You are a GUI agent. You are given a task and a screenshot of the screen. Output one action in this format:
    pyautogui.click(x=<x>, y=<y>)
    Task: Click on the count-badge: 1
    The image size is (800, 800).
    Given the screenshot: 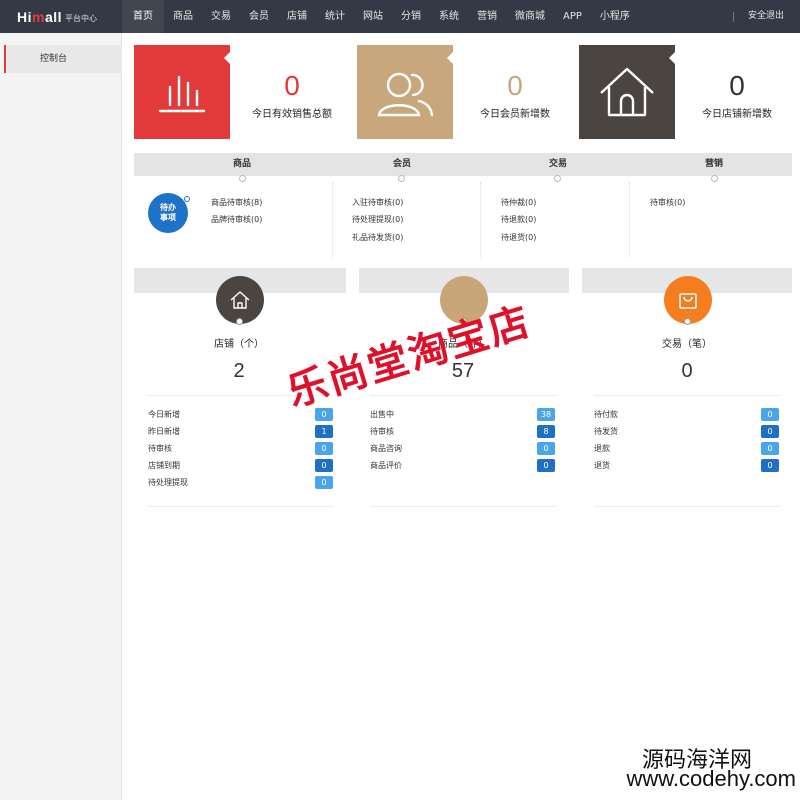 What is the action you would take?
    pyautogui.click(x=324, y=431)
    